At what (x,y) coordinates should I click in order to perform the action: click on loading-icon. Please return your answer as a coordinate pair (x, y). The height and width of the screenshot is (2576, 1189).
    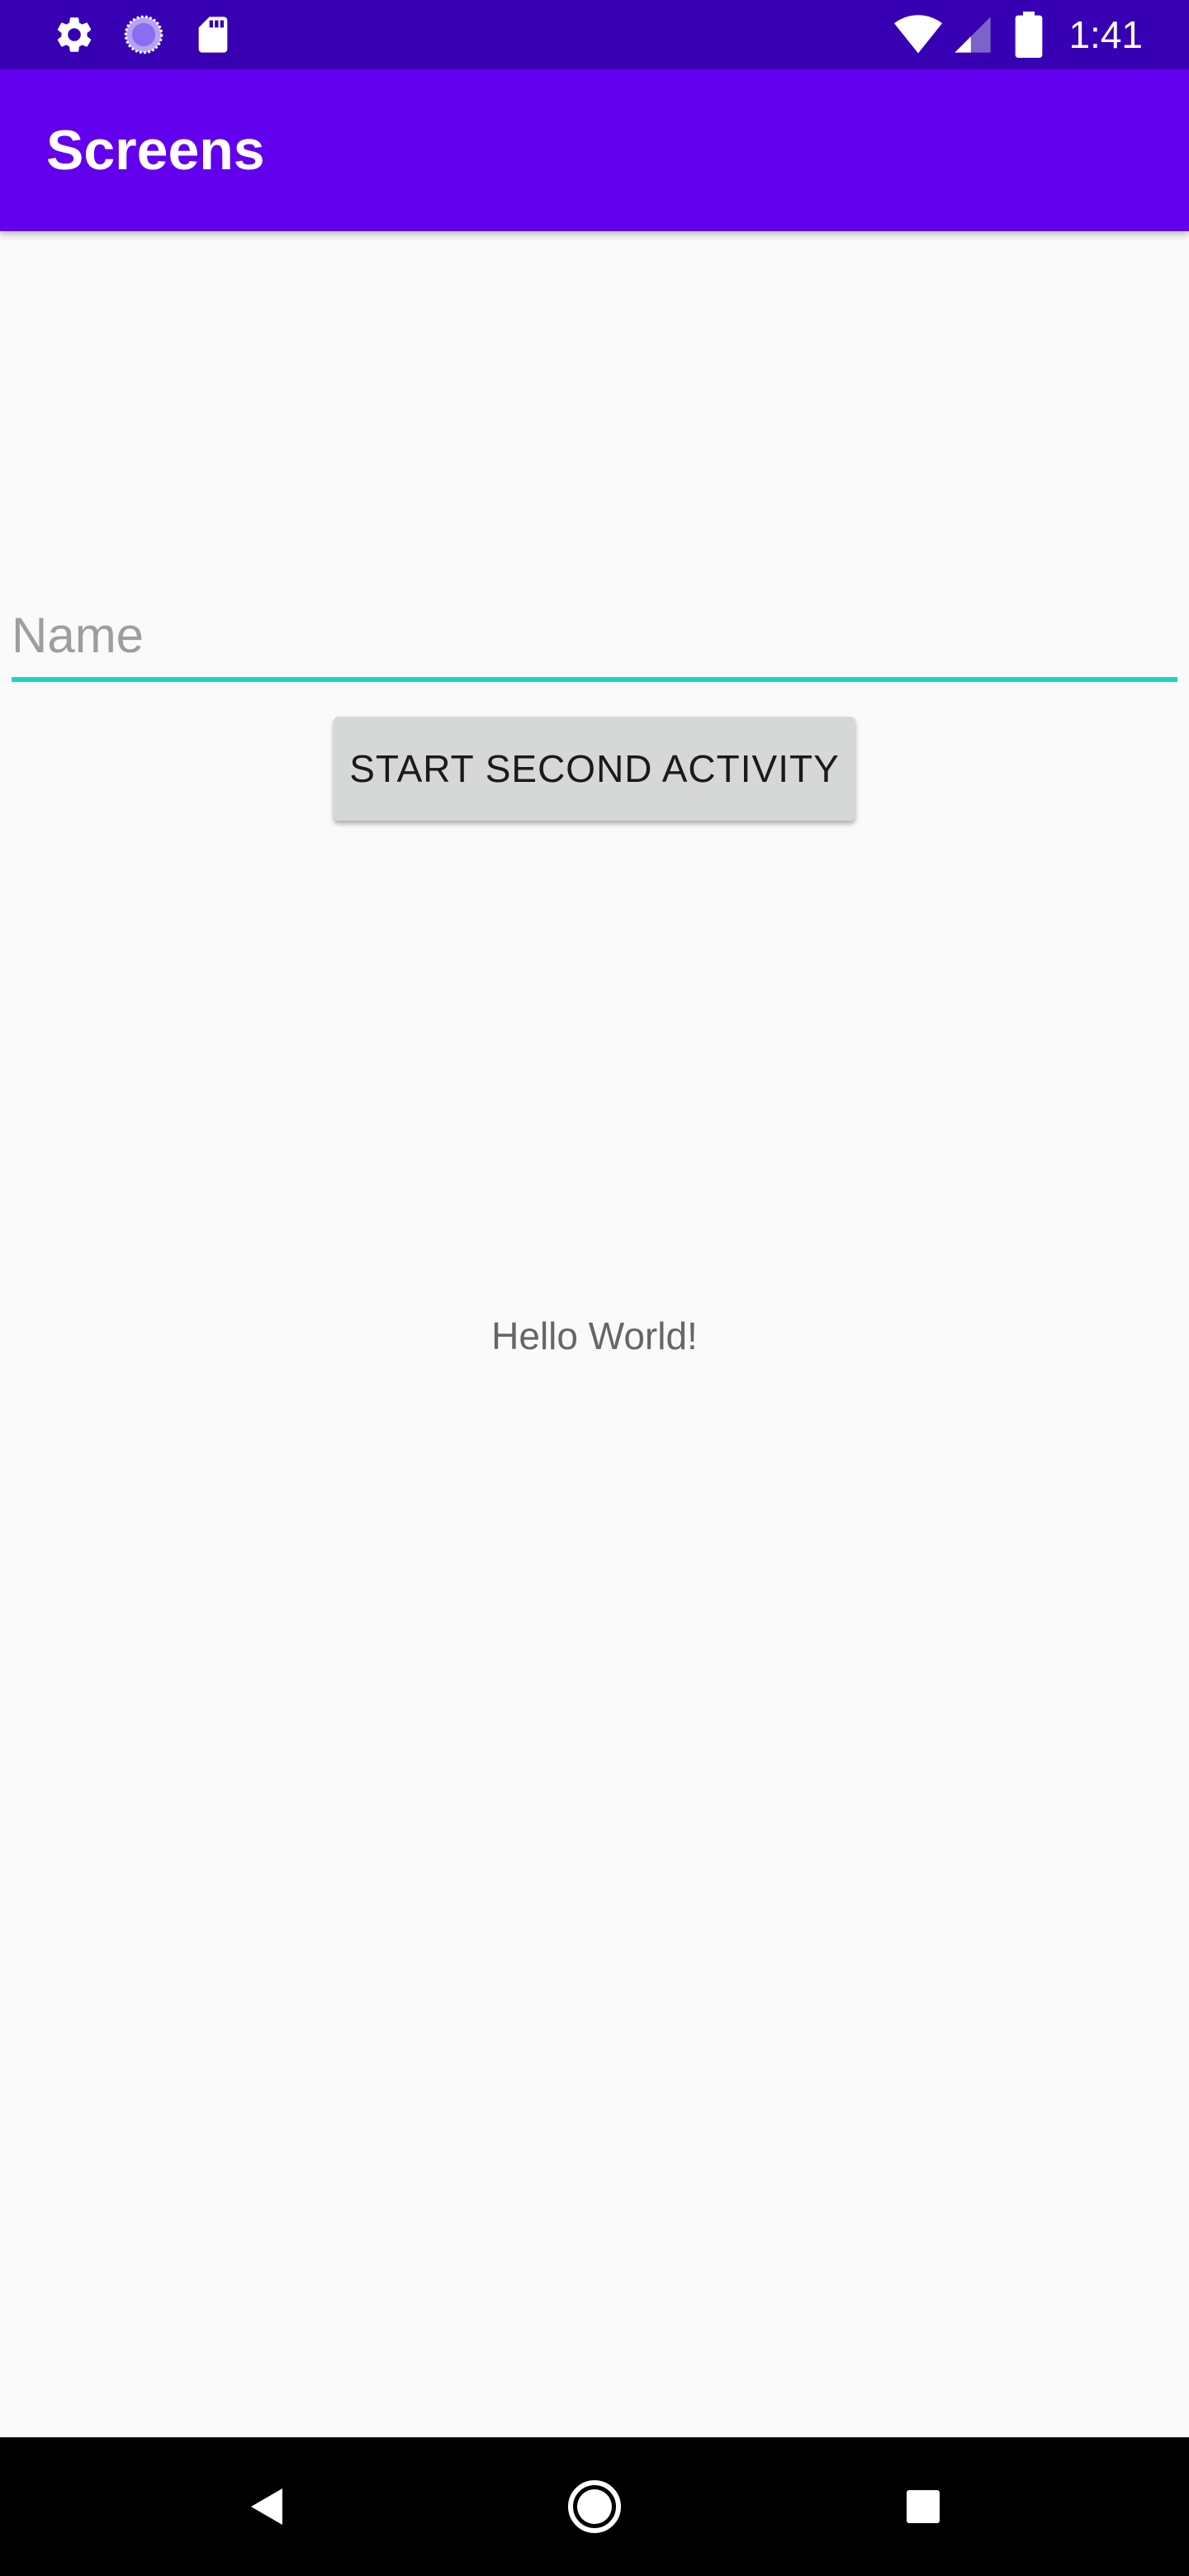
    Looking at the image, I should click on (143, 34).